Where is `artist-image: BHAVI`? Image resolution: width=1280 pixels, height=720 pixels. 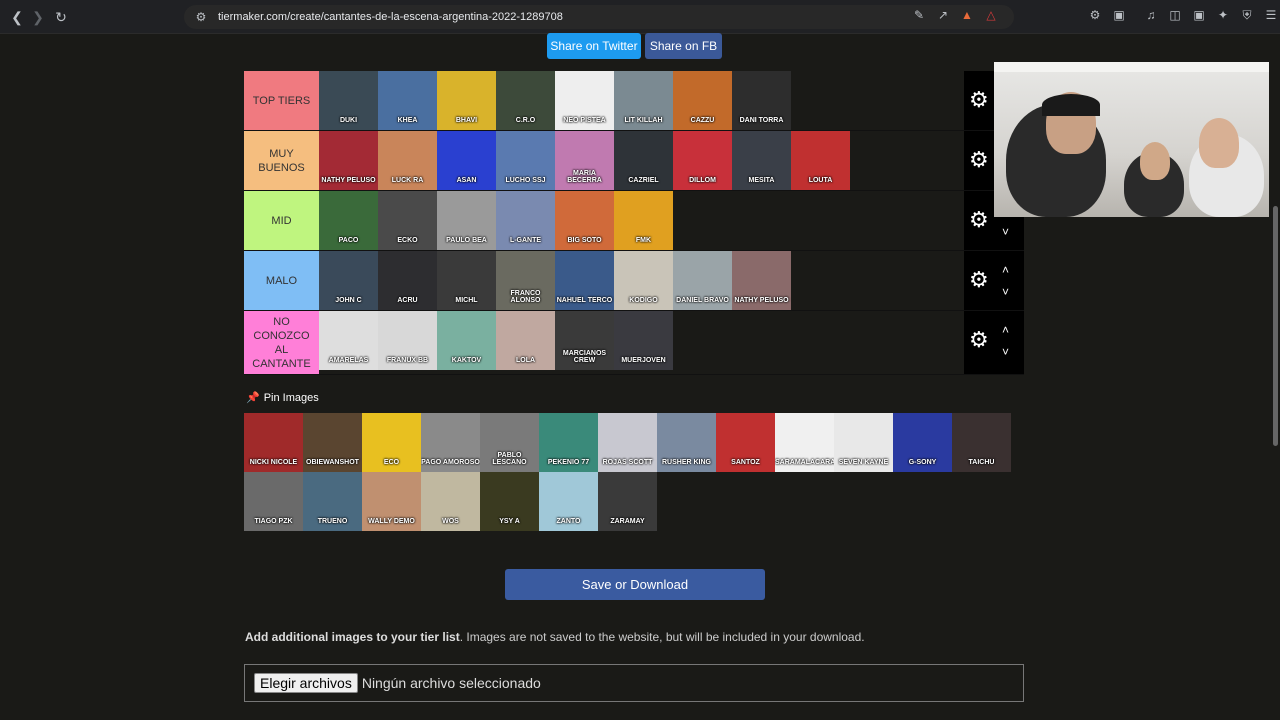 artist-image: BHAVI is located at coordinates (466, 100).